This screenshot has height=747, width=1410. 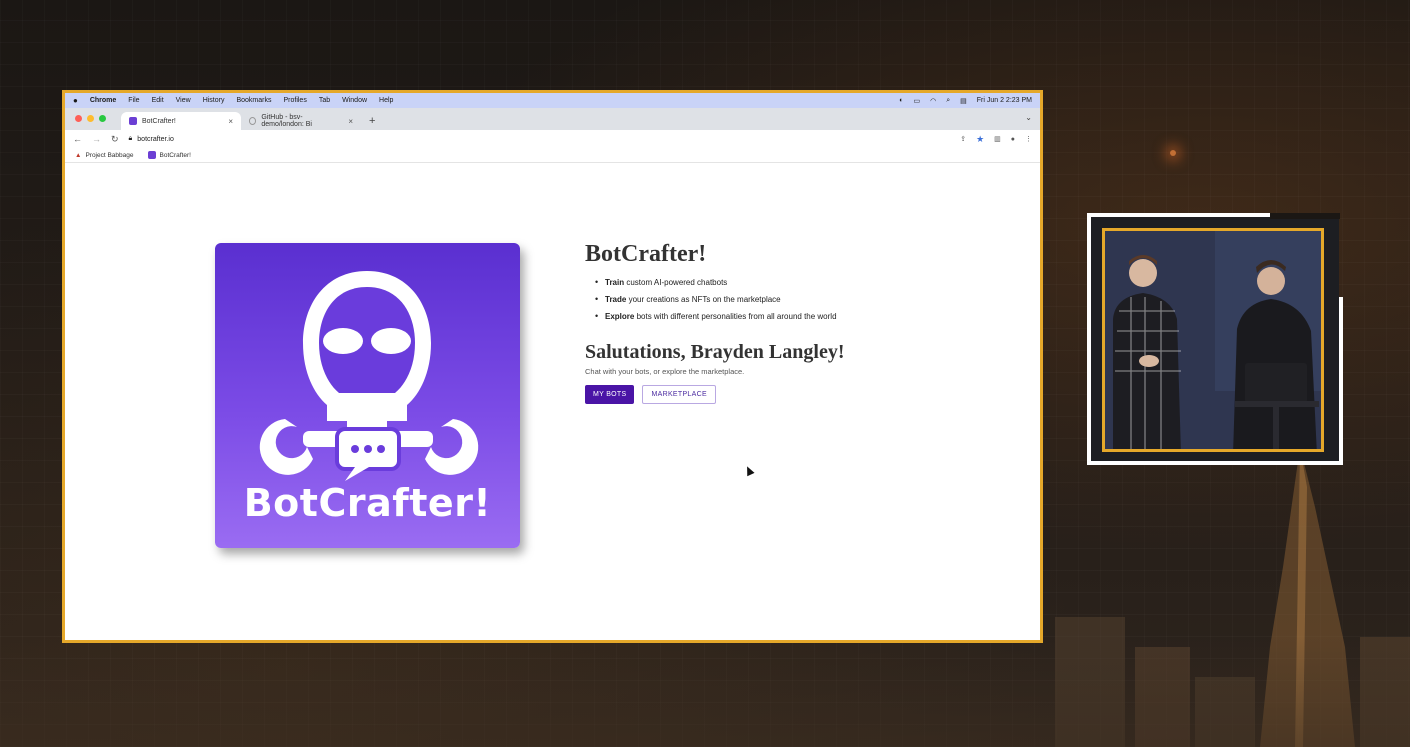 I want to click on feature-keyword: Train, so click(x=615, y=282).